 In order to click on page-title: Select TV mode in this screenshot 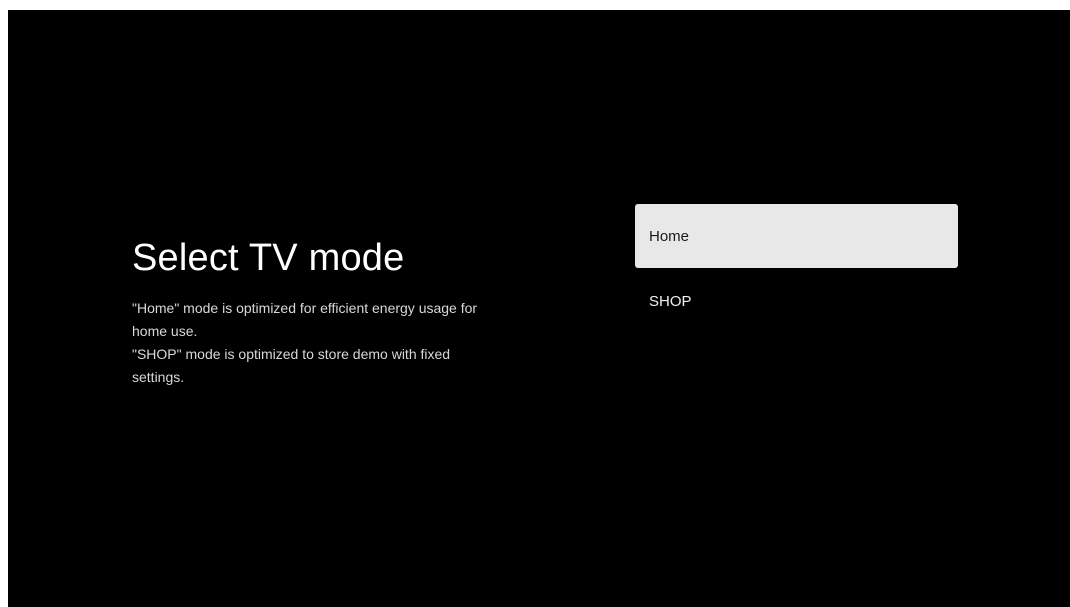, I will do `click(268, 258)`.